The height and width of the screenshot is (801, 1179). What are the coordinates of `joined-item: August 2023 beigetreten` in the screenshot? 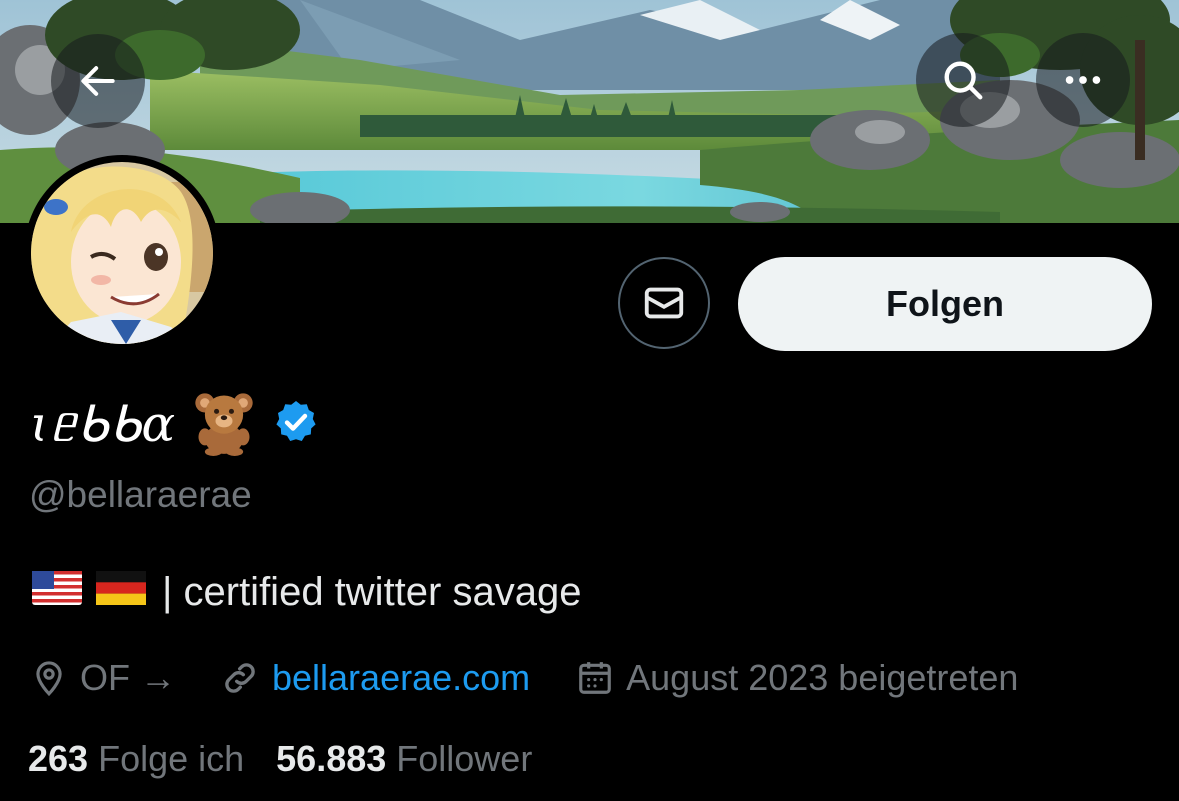 It's located at (797, 678).